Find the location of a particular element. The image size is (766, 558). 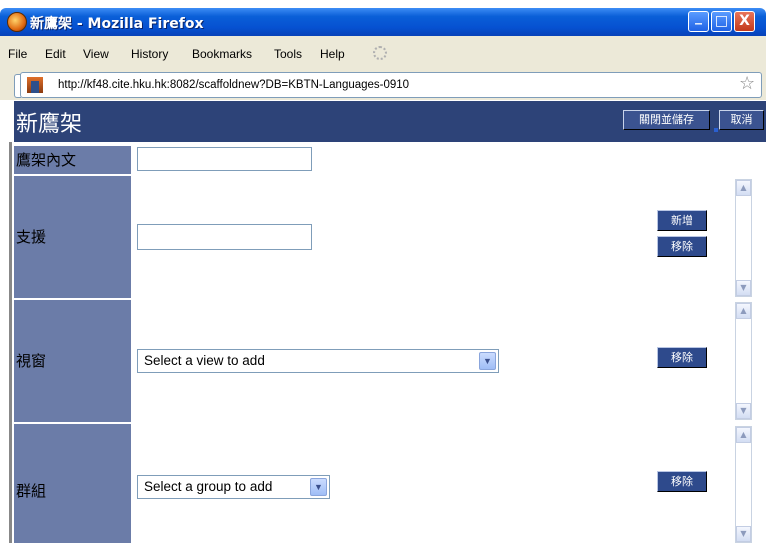

support-input is located at coordinates (224, 237).